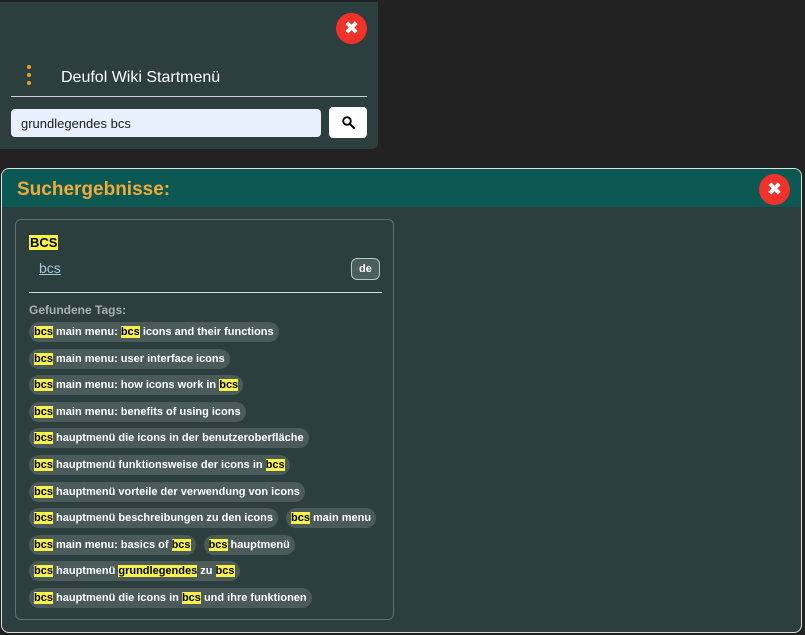 The image size is (805, 635). What do you see at coordinates (205, 292) in the screenshot?
I see `card-divider` at bounding box center [205, 292].